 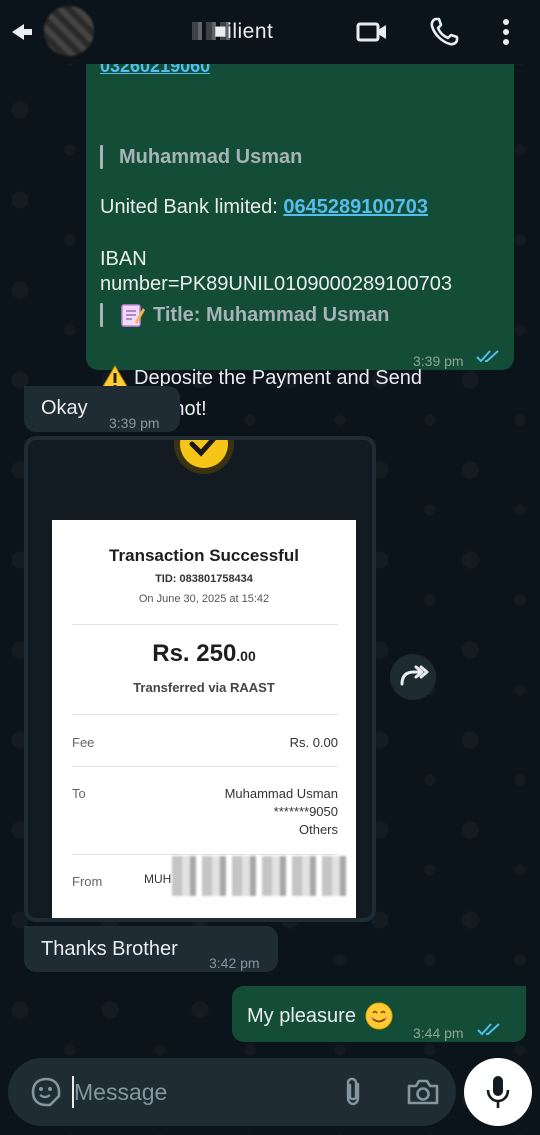 I want to click on to-name: Muhammad Usman, so click(x=281, y=793).